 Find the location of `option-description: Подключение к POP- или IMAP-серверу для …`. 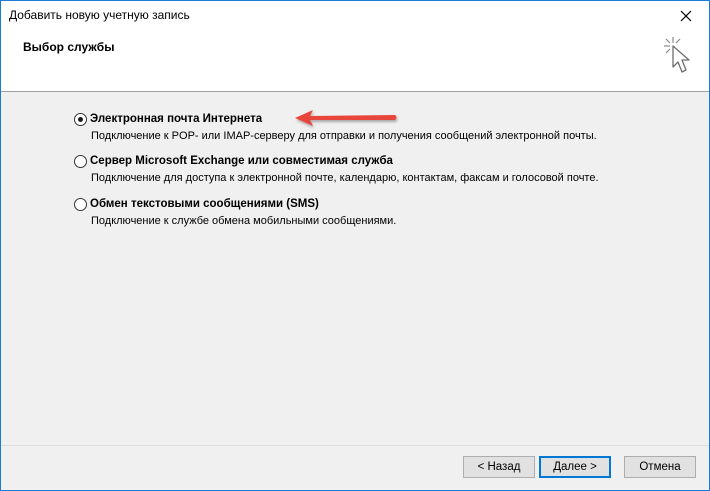

option-description: Подключение к POP- или IMAP-серверу для … is located at coordinates (344, 136).